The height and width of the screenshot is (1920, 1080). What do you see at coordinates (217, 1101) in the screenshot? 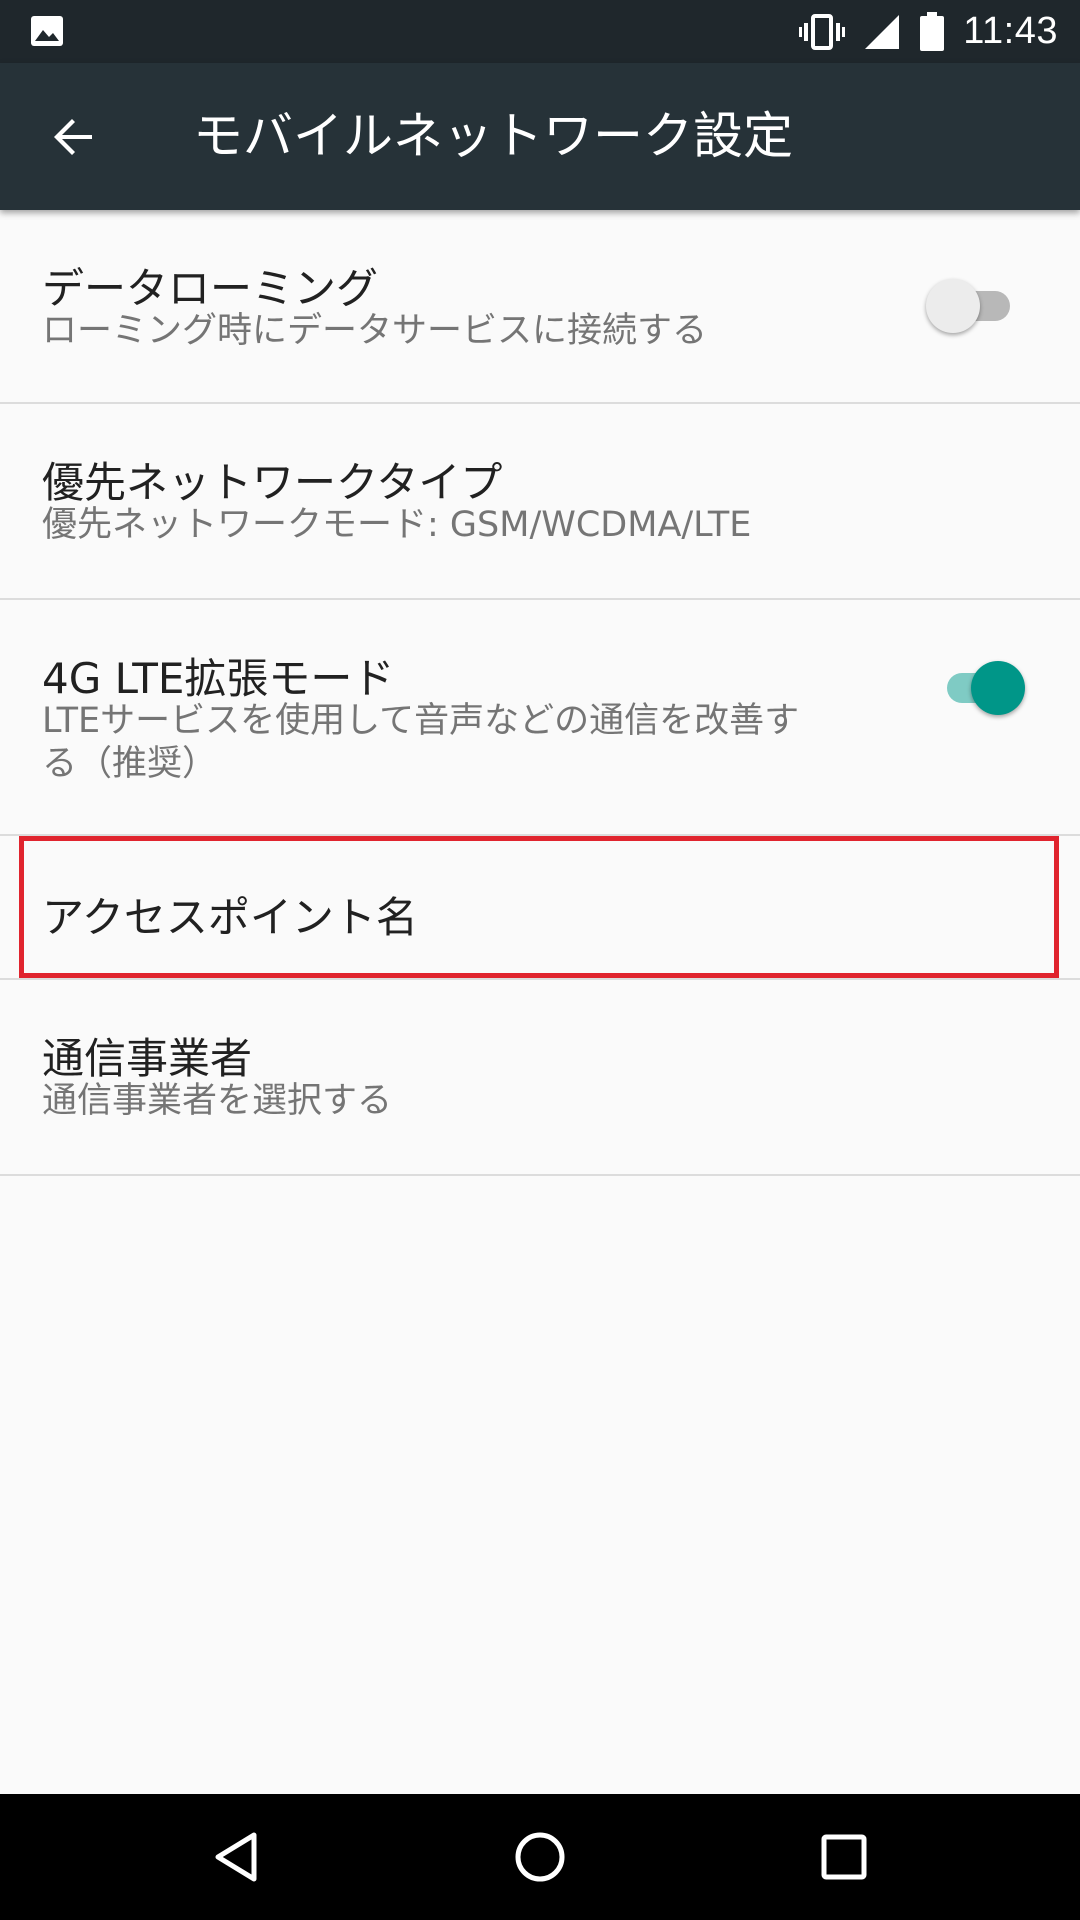
I see `pref-summary: 通信事業者を選択する` at bounding box center [217, 1101].